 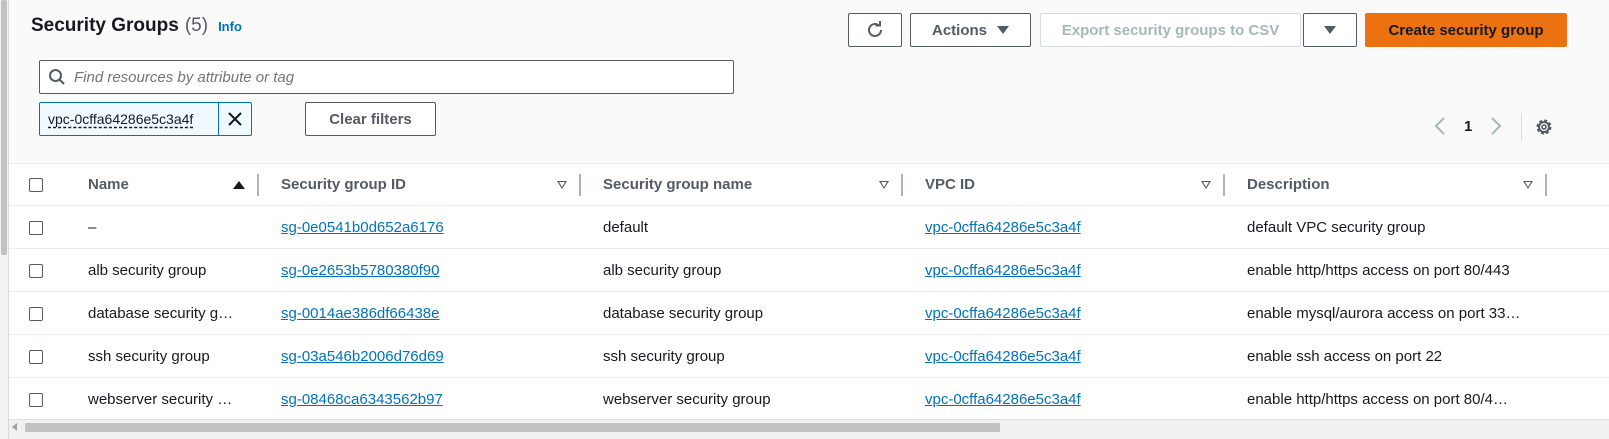 What do you see at coordinates (664, 356) in the screenshot?
I see `cell-group-name: ssh security group` at bounding box center [664, 356].